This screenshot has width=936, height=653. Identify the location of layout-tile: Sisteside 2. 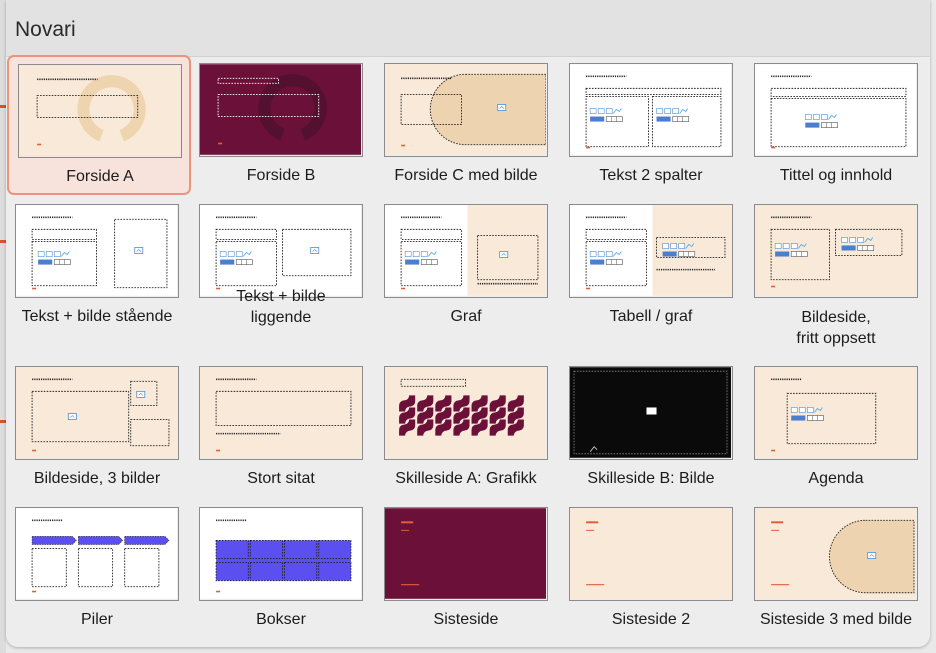
(650, 567).